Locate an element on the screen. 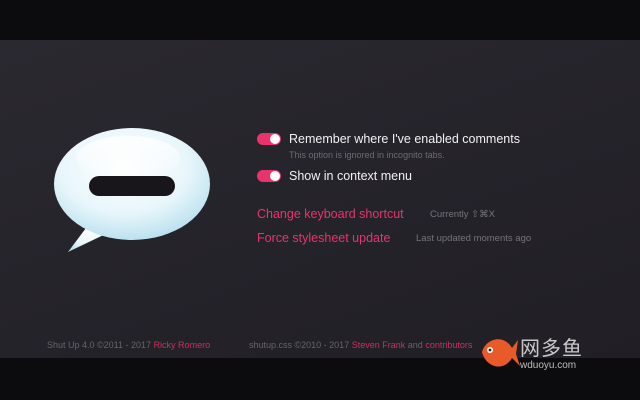 Image resolution: width=640 pixels, height=400 pixels. footer-credits-app: Shut Up 4.0 ©2011 - 2017 Ricky Romero is located at coordinates (128, 345).